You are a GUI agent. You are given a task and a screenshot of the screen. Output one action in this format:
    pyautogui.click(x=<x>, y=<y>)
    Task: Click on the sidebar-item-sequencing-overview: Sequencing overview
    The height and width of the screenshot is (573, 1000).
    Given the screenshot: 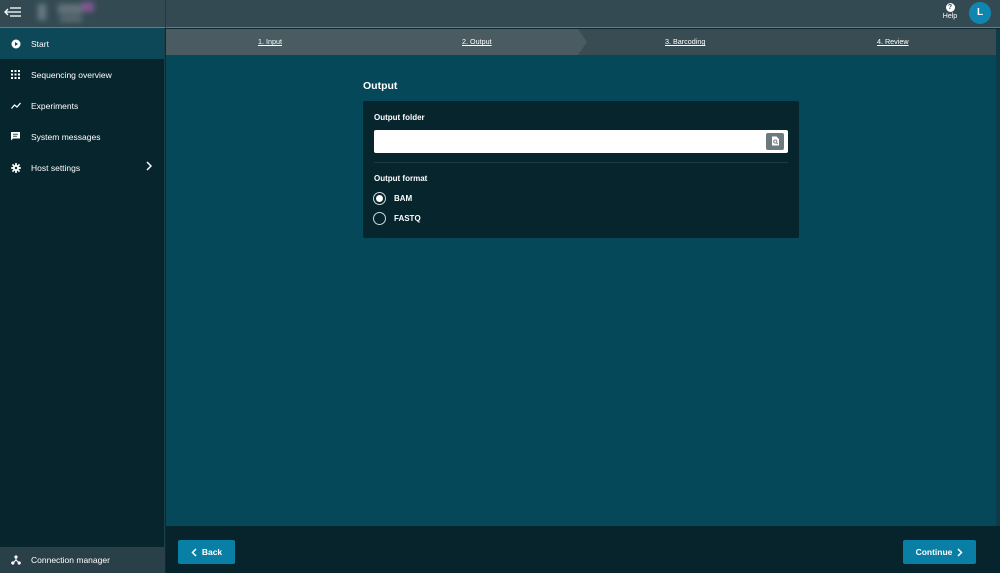 What is the action you would take?
    pyautogui.click(x=82, y=74)
    